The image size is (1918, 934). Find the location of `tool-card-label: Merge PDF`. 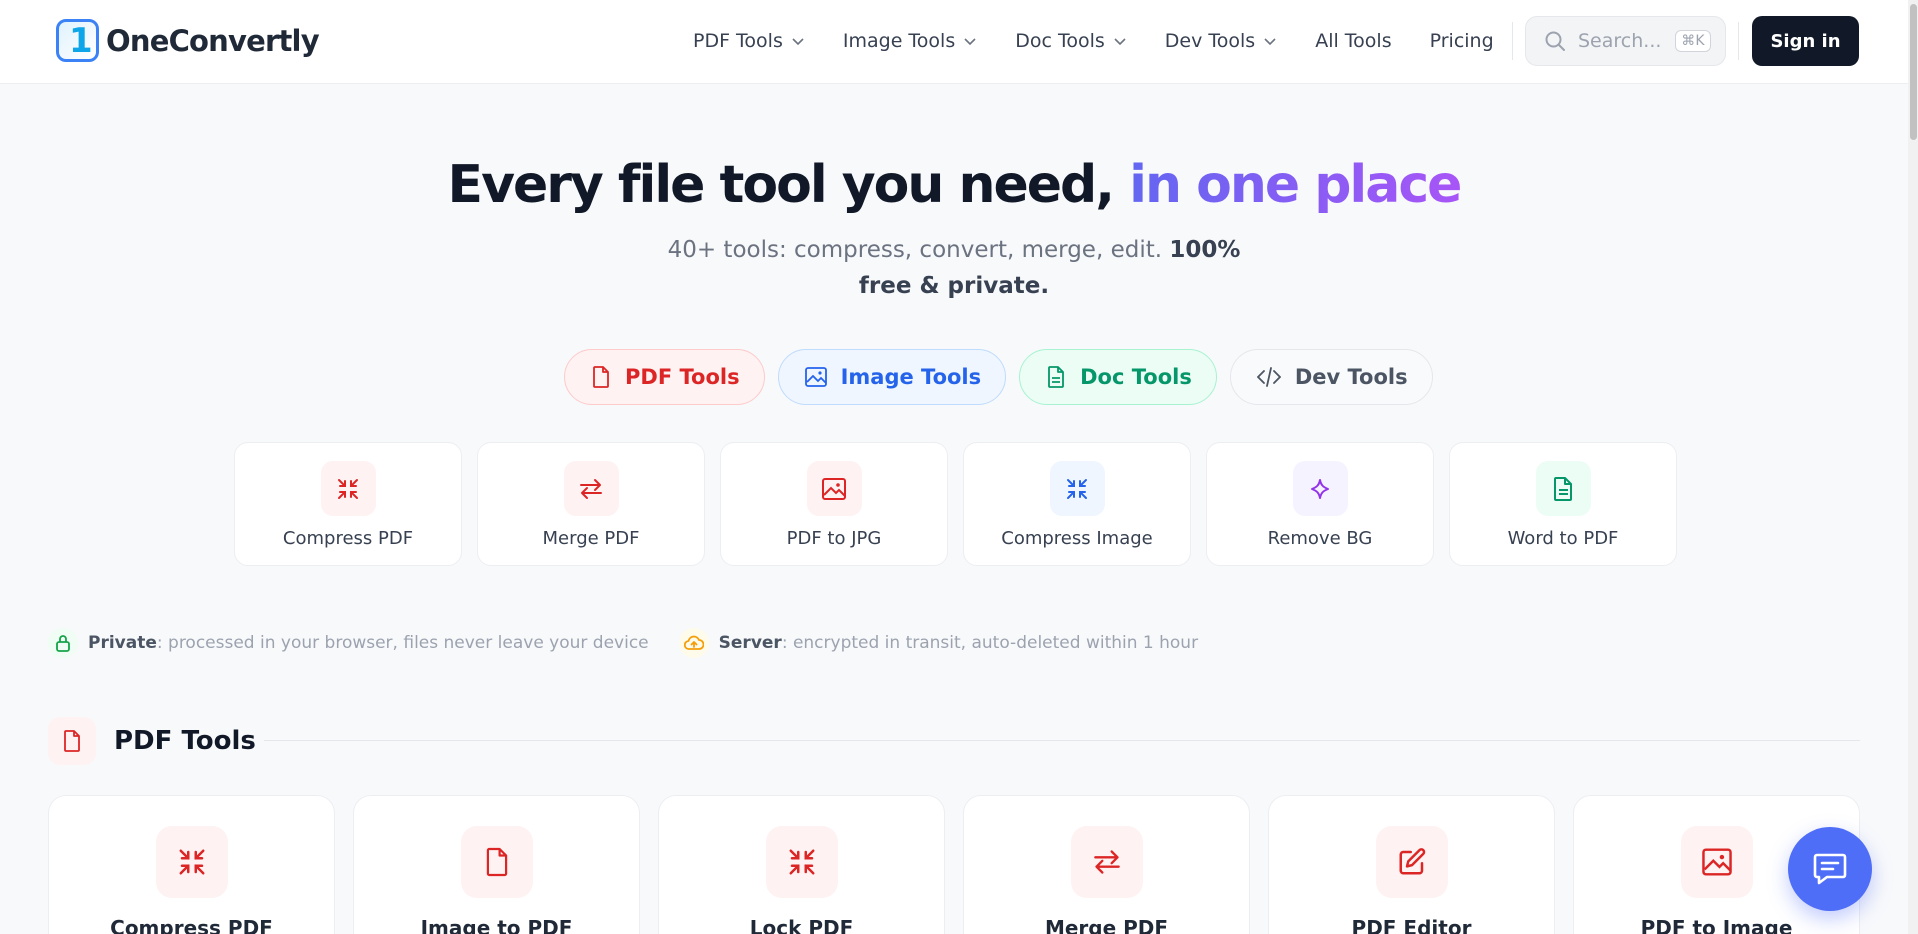

tool-card-label: Merge PDF is located at coordinates (1106, 925).